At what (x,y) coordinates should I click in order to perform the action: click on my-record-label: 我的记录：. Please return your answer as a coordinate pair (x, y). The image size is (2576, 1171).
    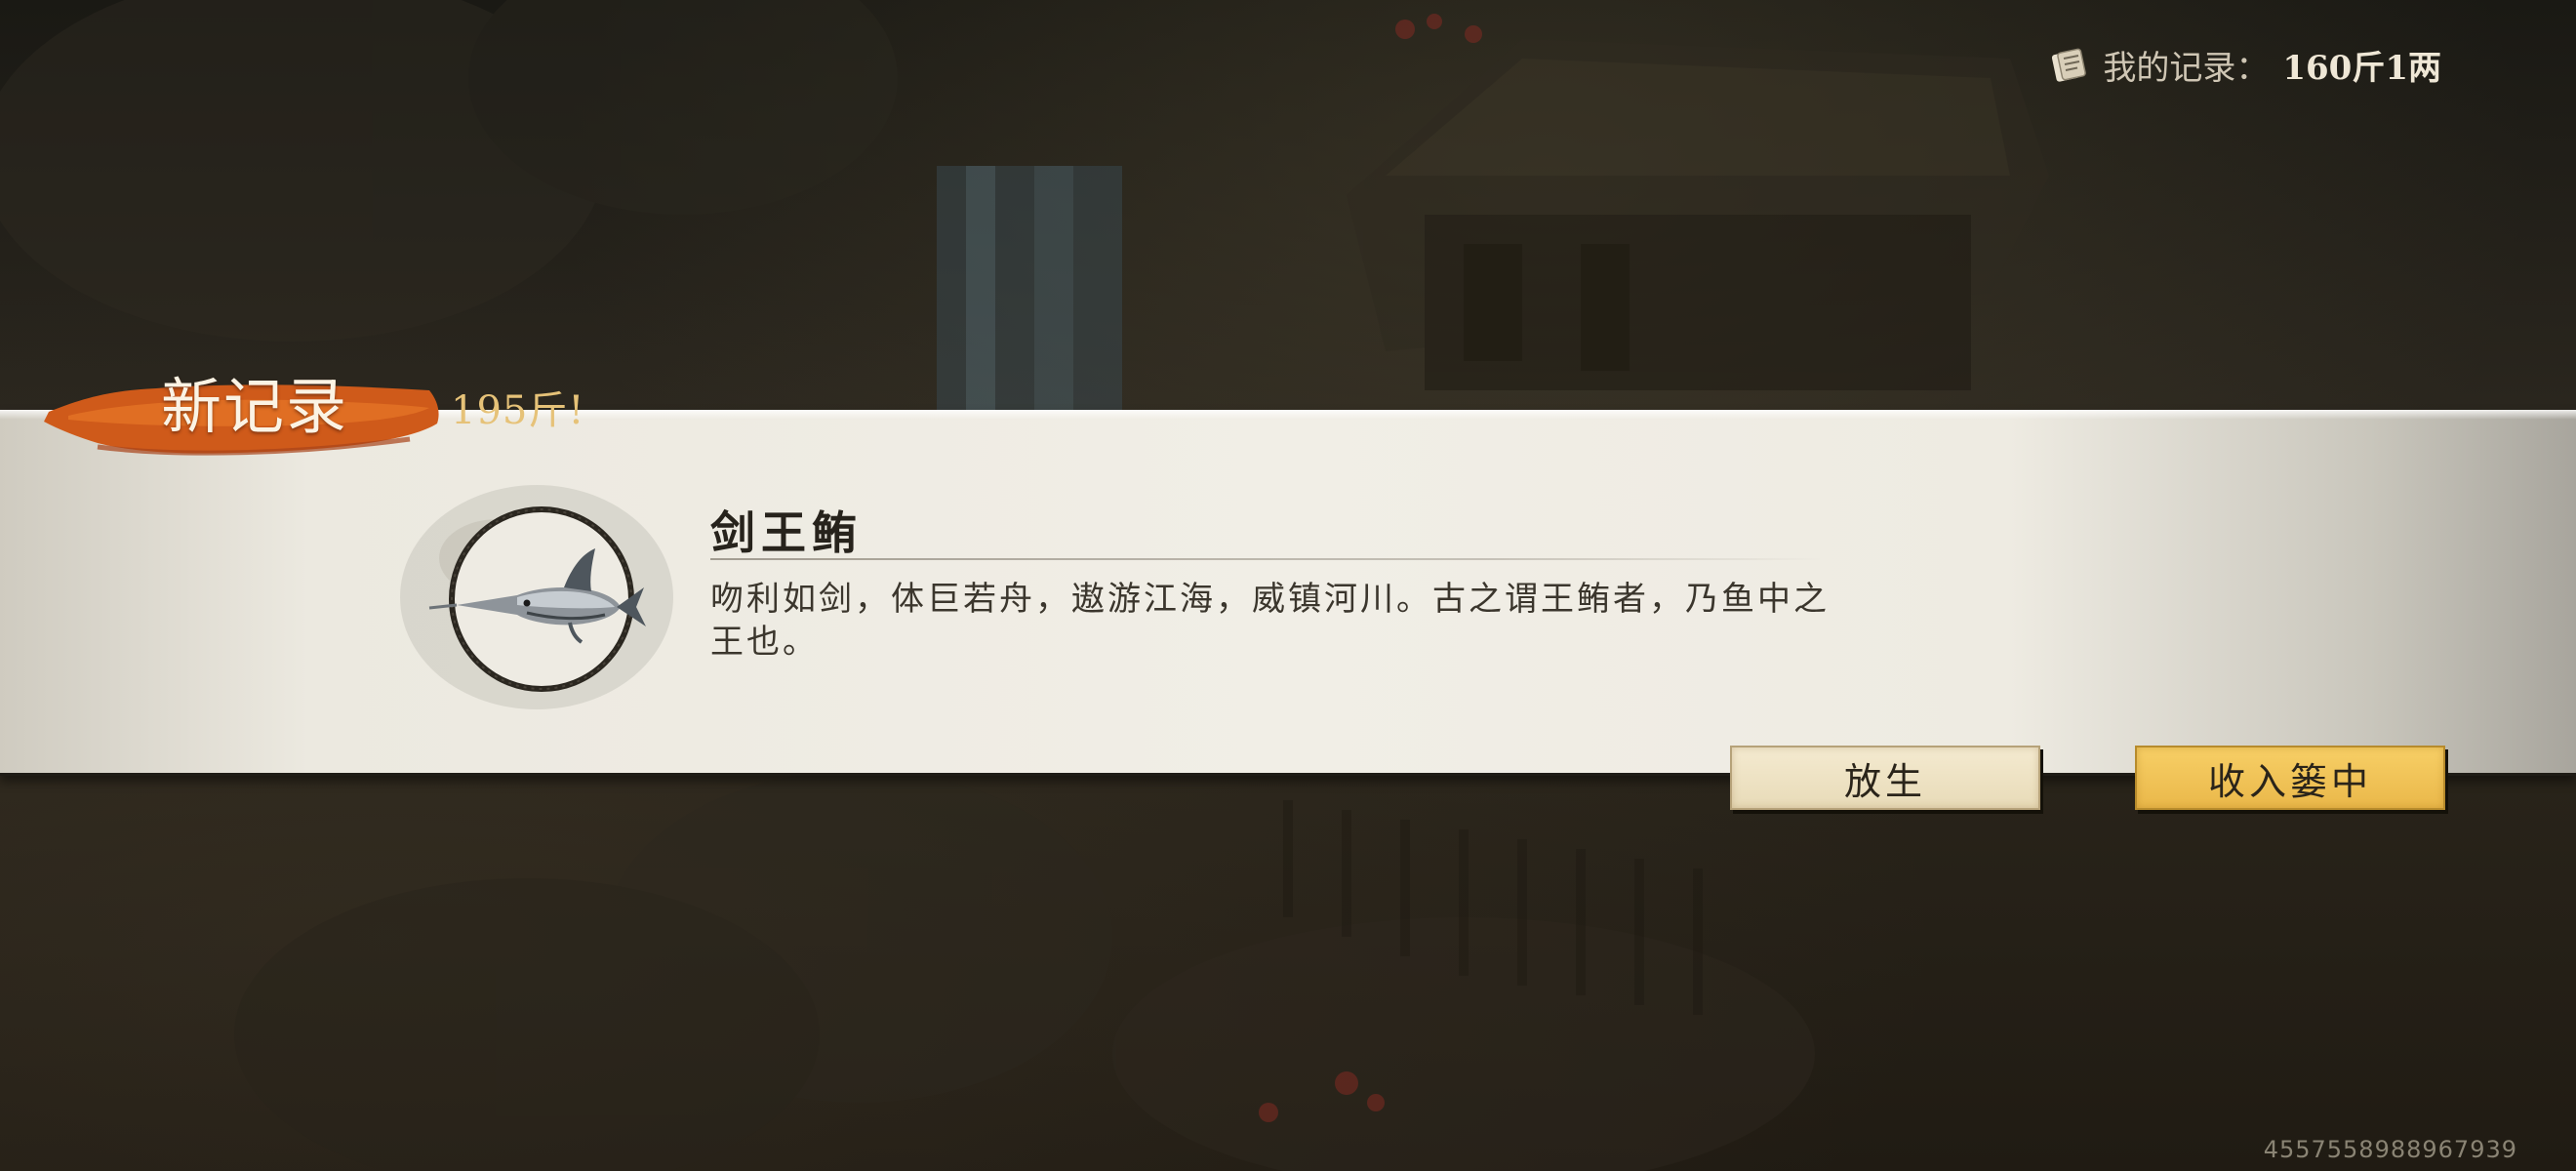
    Looking at the image, I should click on (2186, 68).